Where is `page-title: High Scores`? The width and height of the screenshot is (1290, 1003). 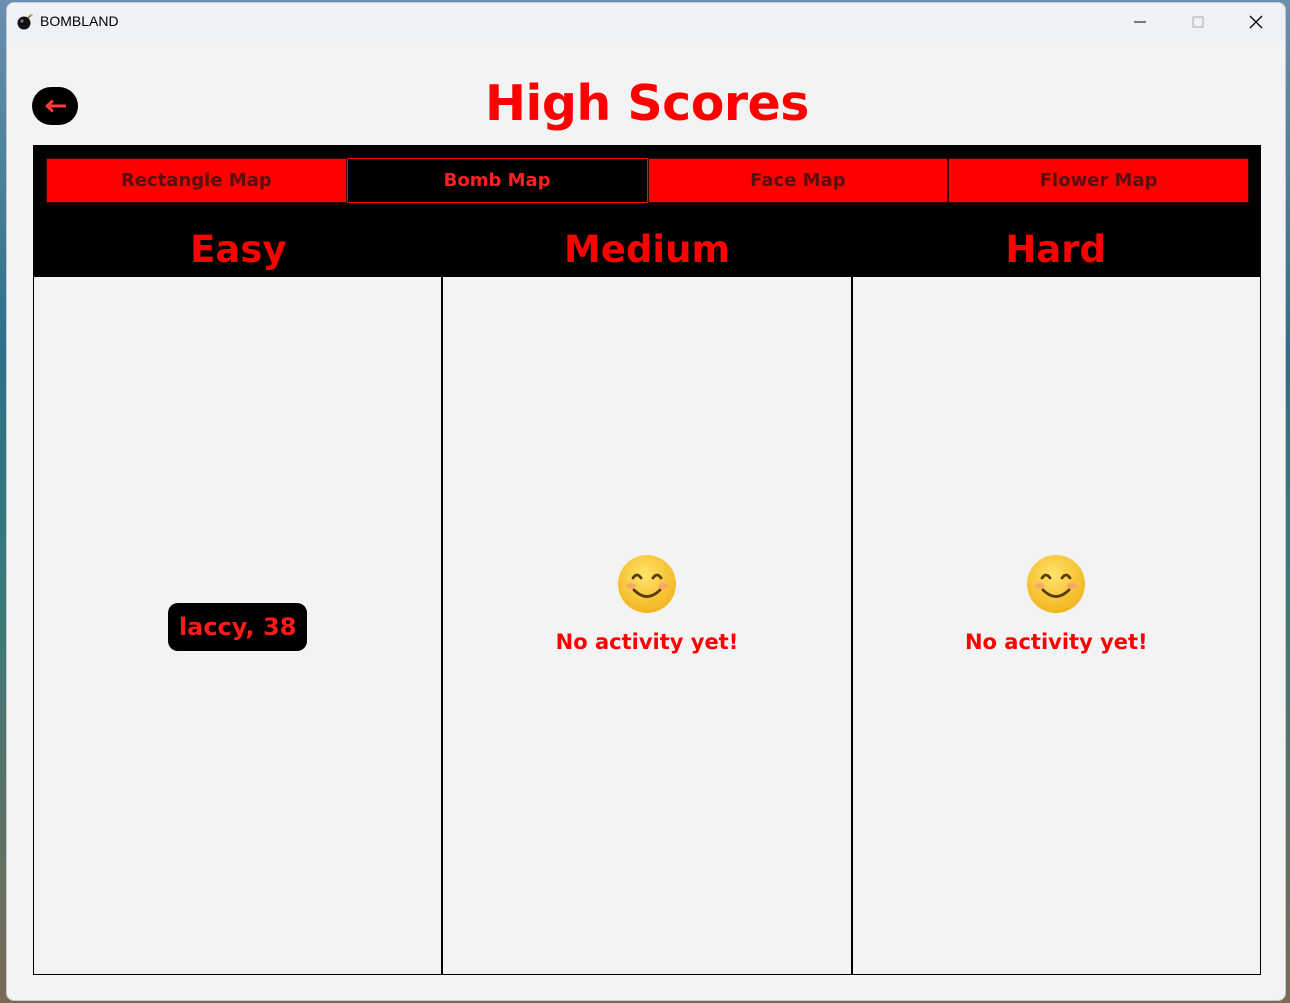
page-title: High Scores is located at coordinates (647, 103).